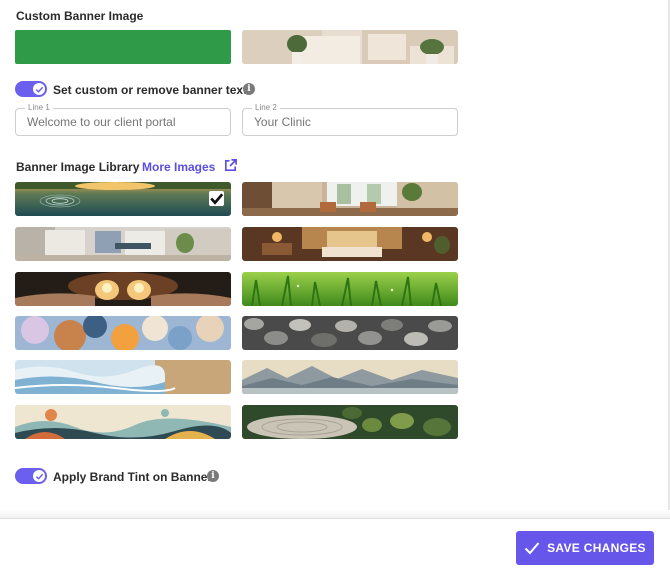 The height and width of the screenshot is (568, 670). Describe the element at coordinates (335, 514) in the screenshot. I see `footer-shadow` at that location.